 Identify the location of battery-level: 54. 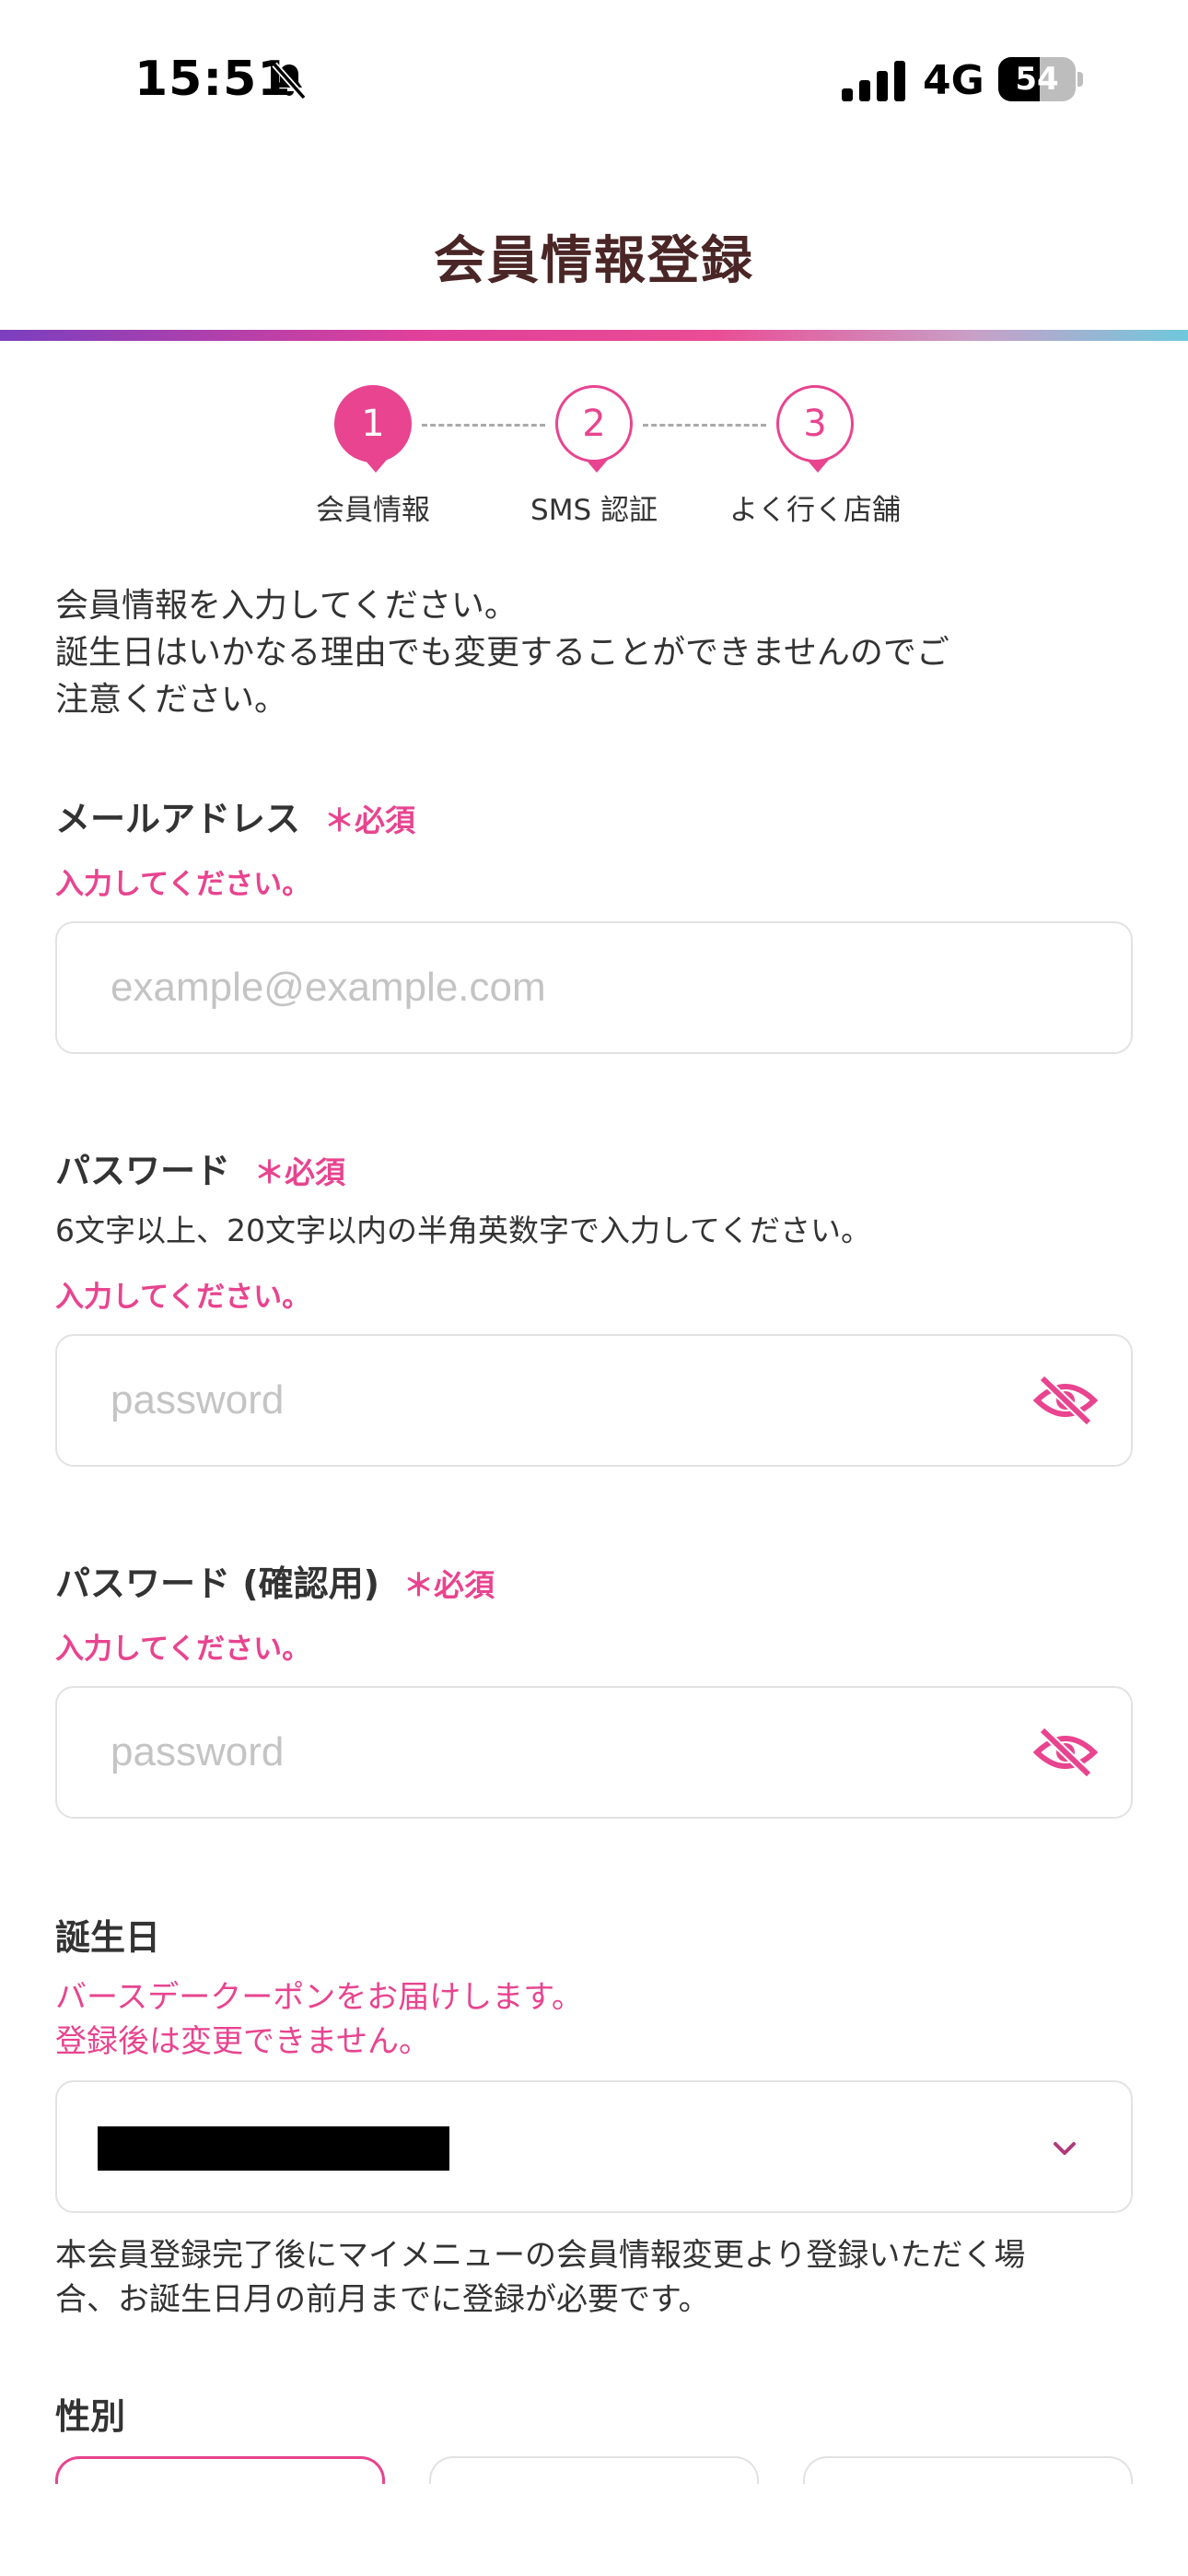
(1037, 79).